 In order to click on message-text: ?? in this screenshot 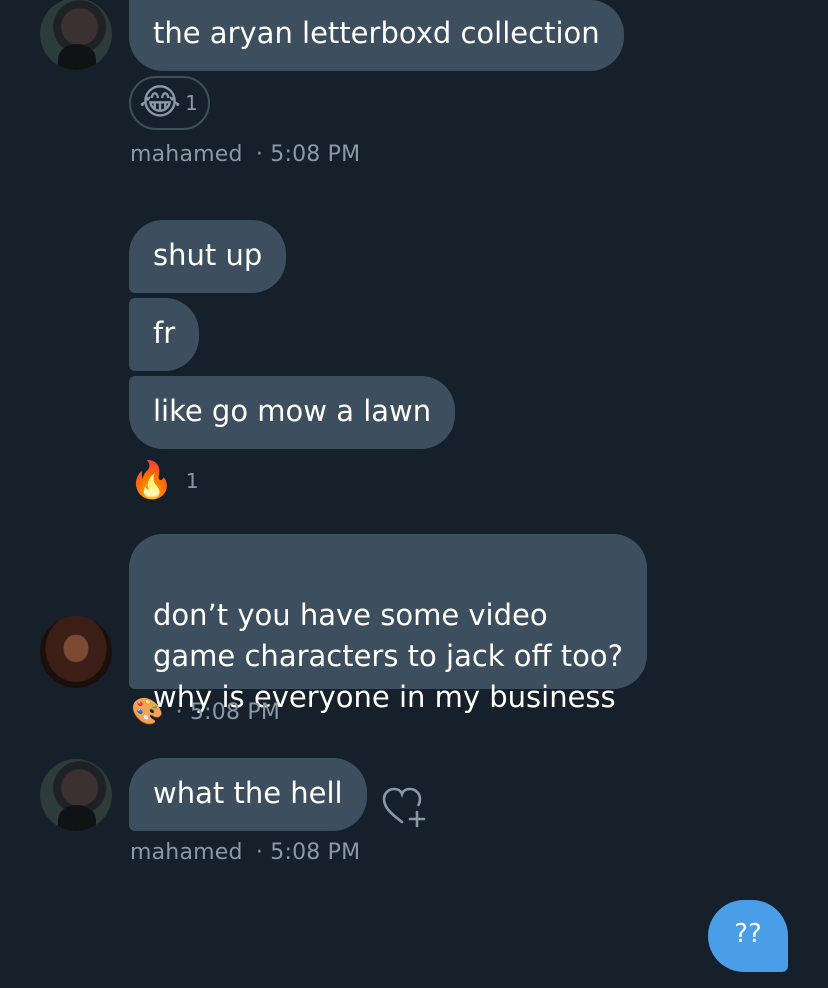, I will do `click(748, 934)`.